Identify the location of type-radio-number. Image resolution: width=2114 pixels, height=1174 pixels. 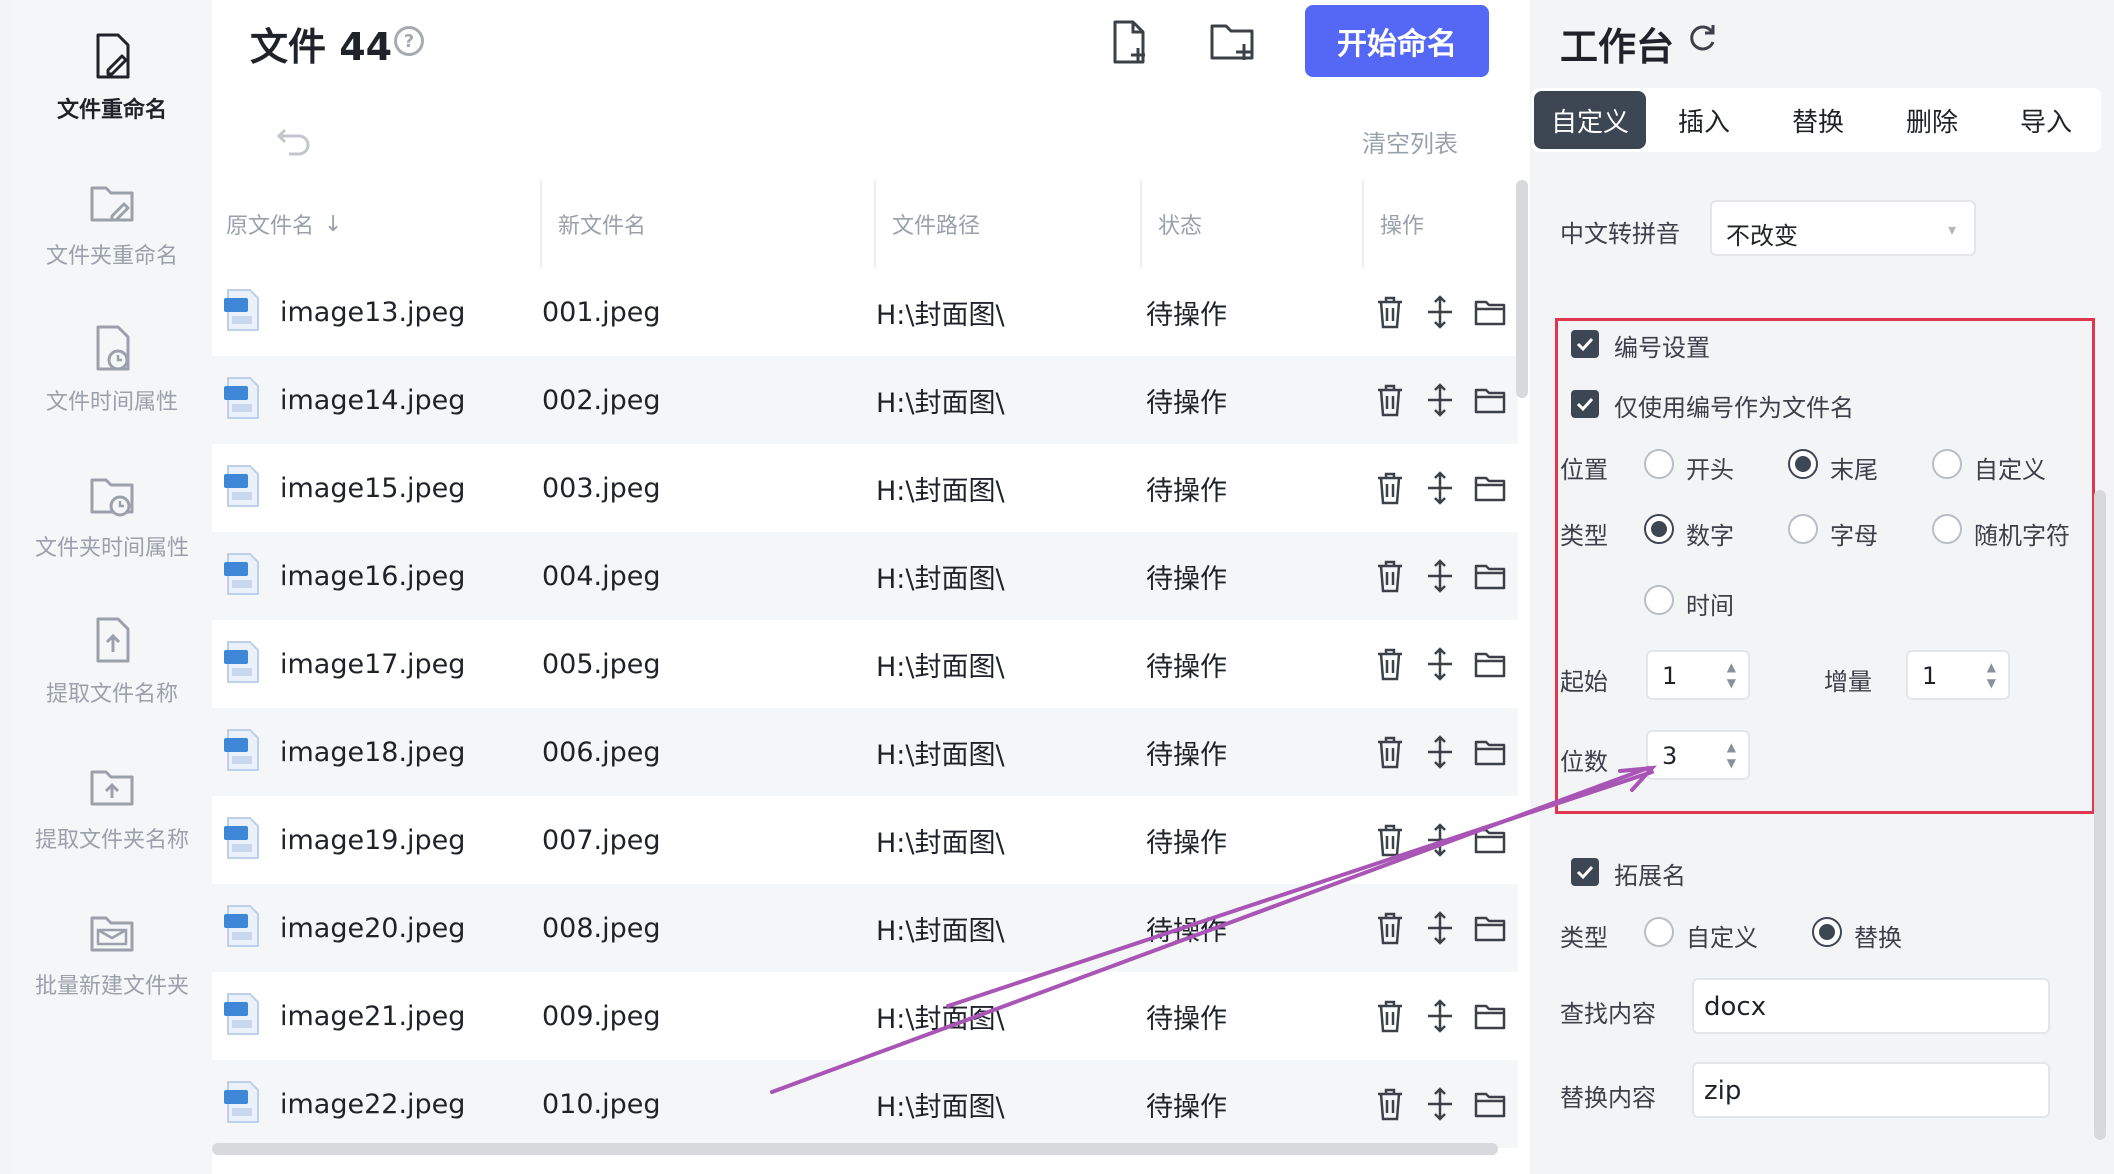
(1659, 529).